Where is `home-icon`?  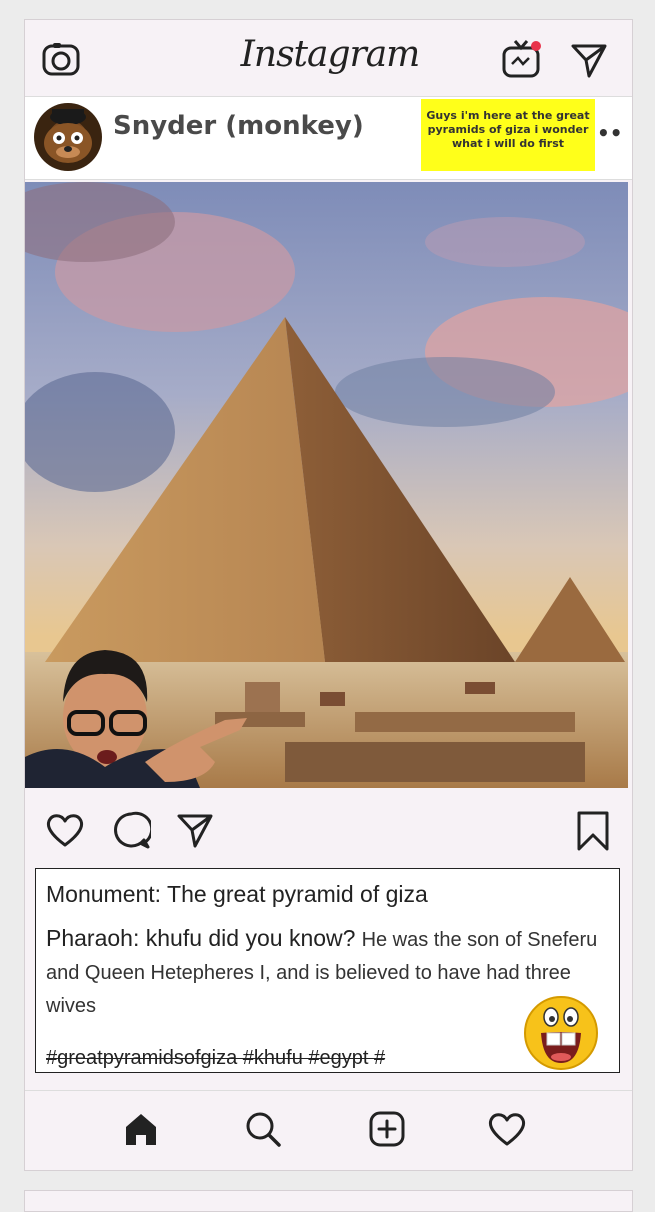
home-icon is located at coordinates (141, 1129).